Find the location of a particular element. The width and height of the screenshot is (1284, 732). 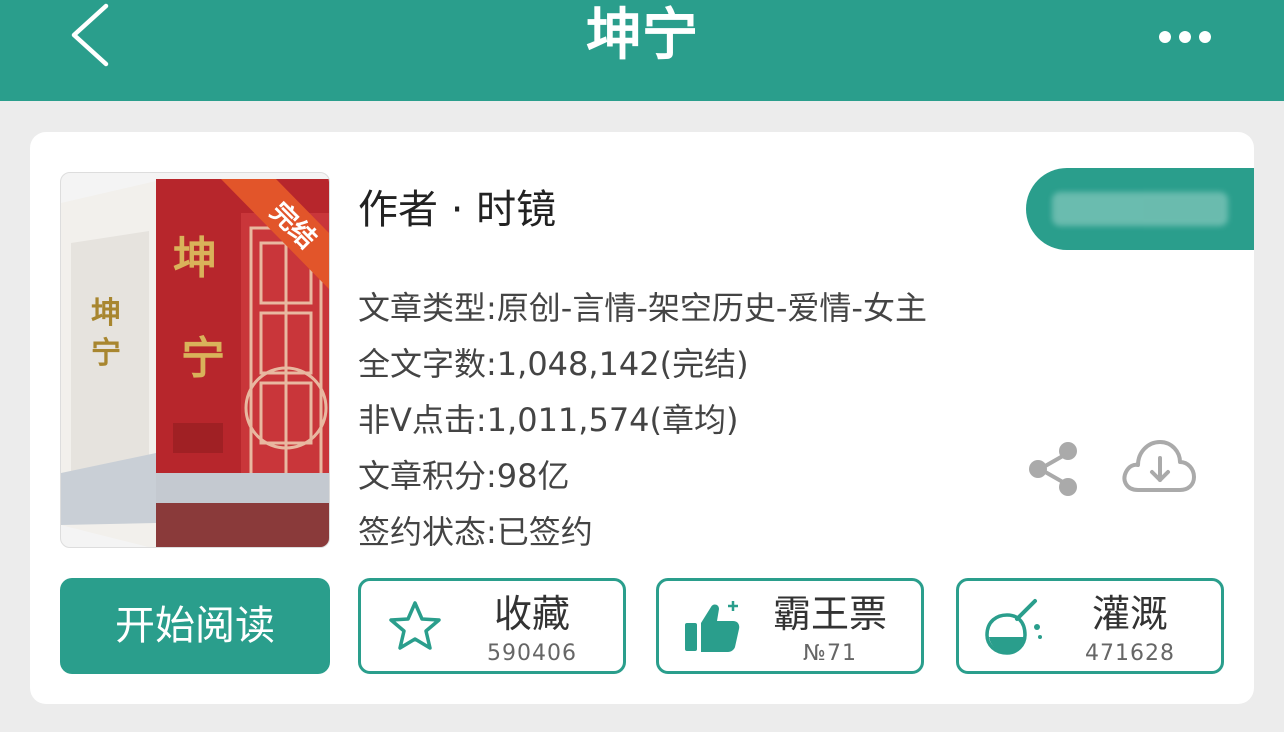

irrigate-label: 灌溉 is located at coordinates (1129, 614).